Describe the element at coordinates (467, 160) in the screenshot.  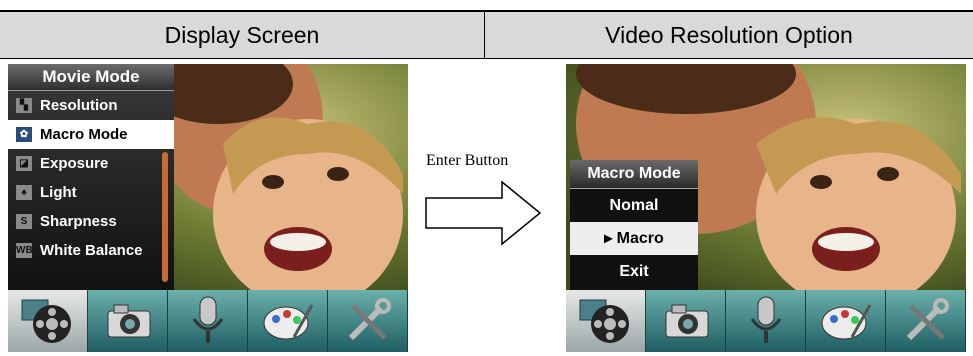
I see `enter-button-label: Enter Button` at that location.